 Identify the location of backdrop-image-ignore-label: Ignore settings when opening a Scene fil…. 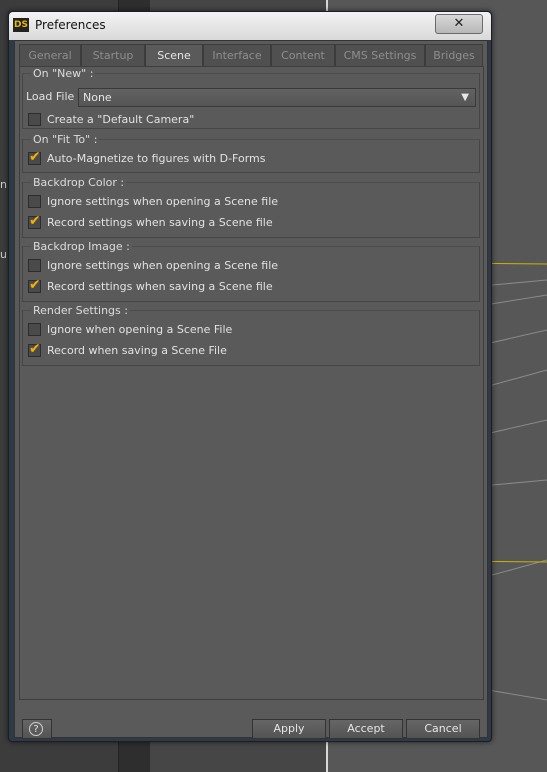
(163, 265).